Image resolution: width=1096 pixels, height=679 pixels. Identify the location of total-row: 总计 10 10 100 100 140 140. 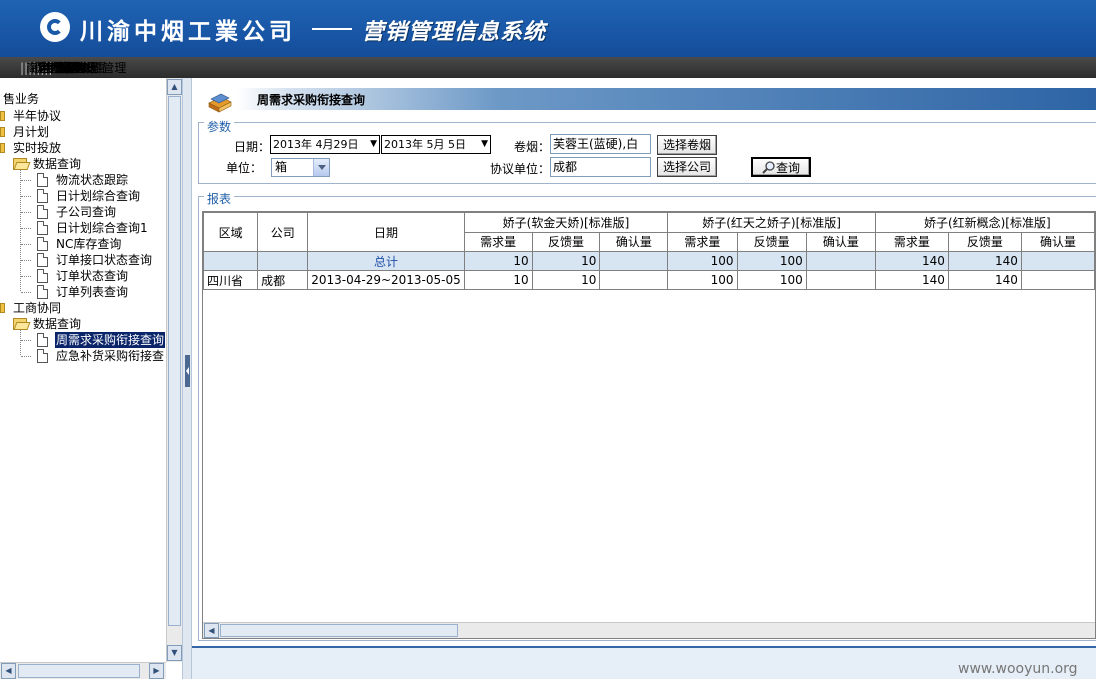
(649, 261).